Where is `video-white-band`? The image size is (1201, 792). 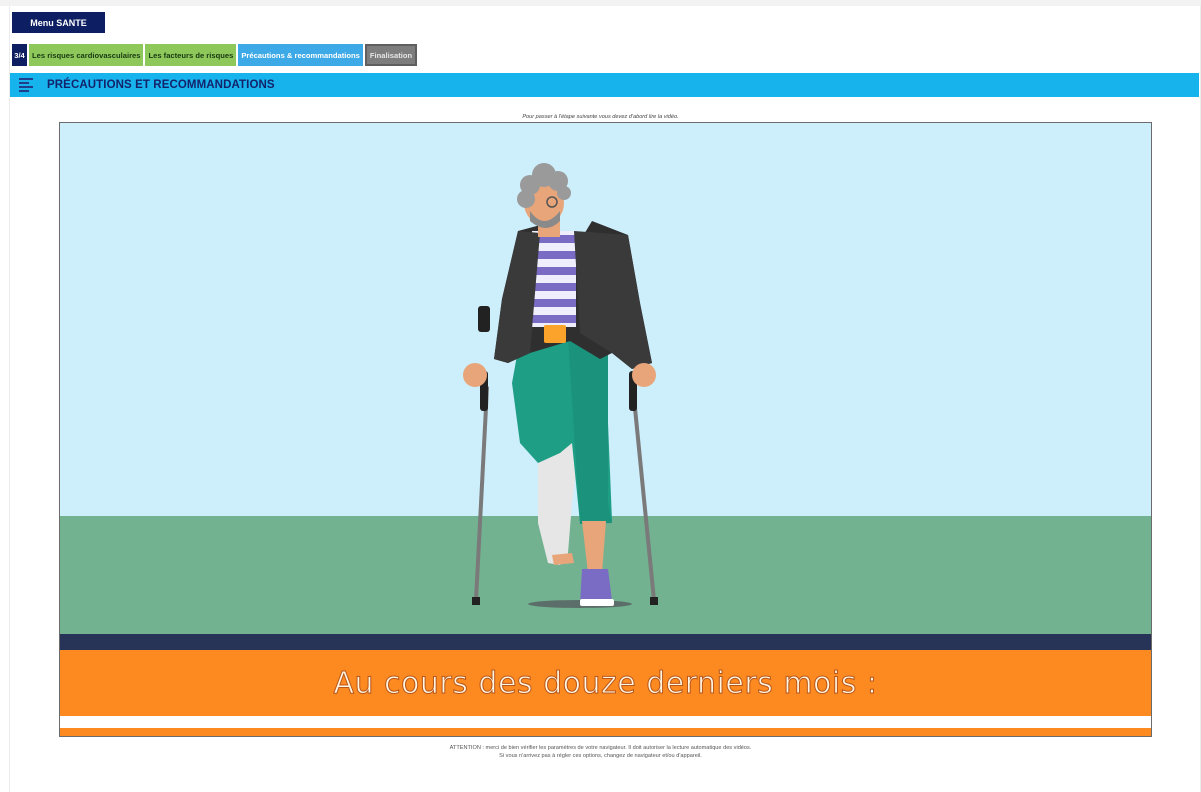 video-white-band is located at coordinates (605, 722).